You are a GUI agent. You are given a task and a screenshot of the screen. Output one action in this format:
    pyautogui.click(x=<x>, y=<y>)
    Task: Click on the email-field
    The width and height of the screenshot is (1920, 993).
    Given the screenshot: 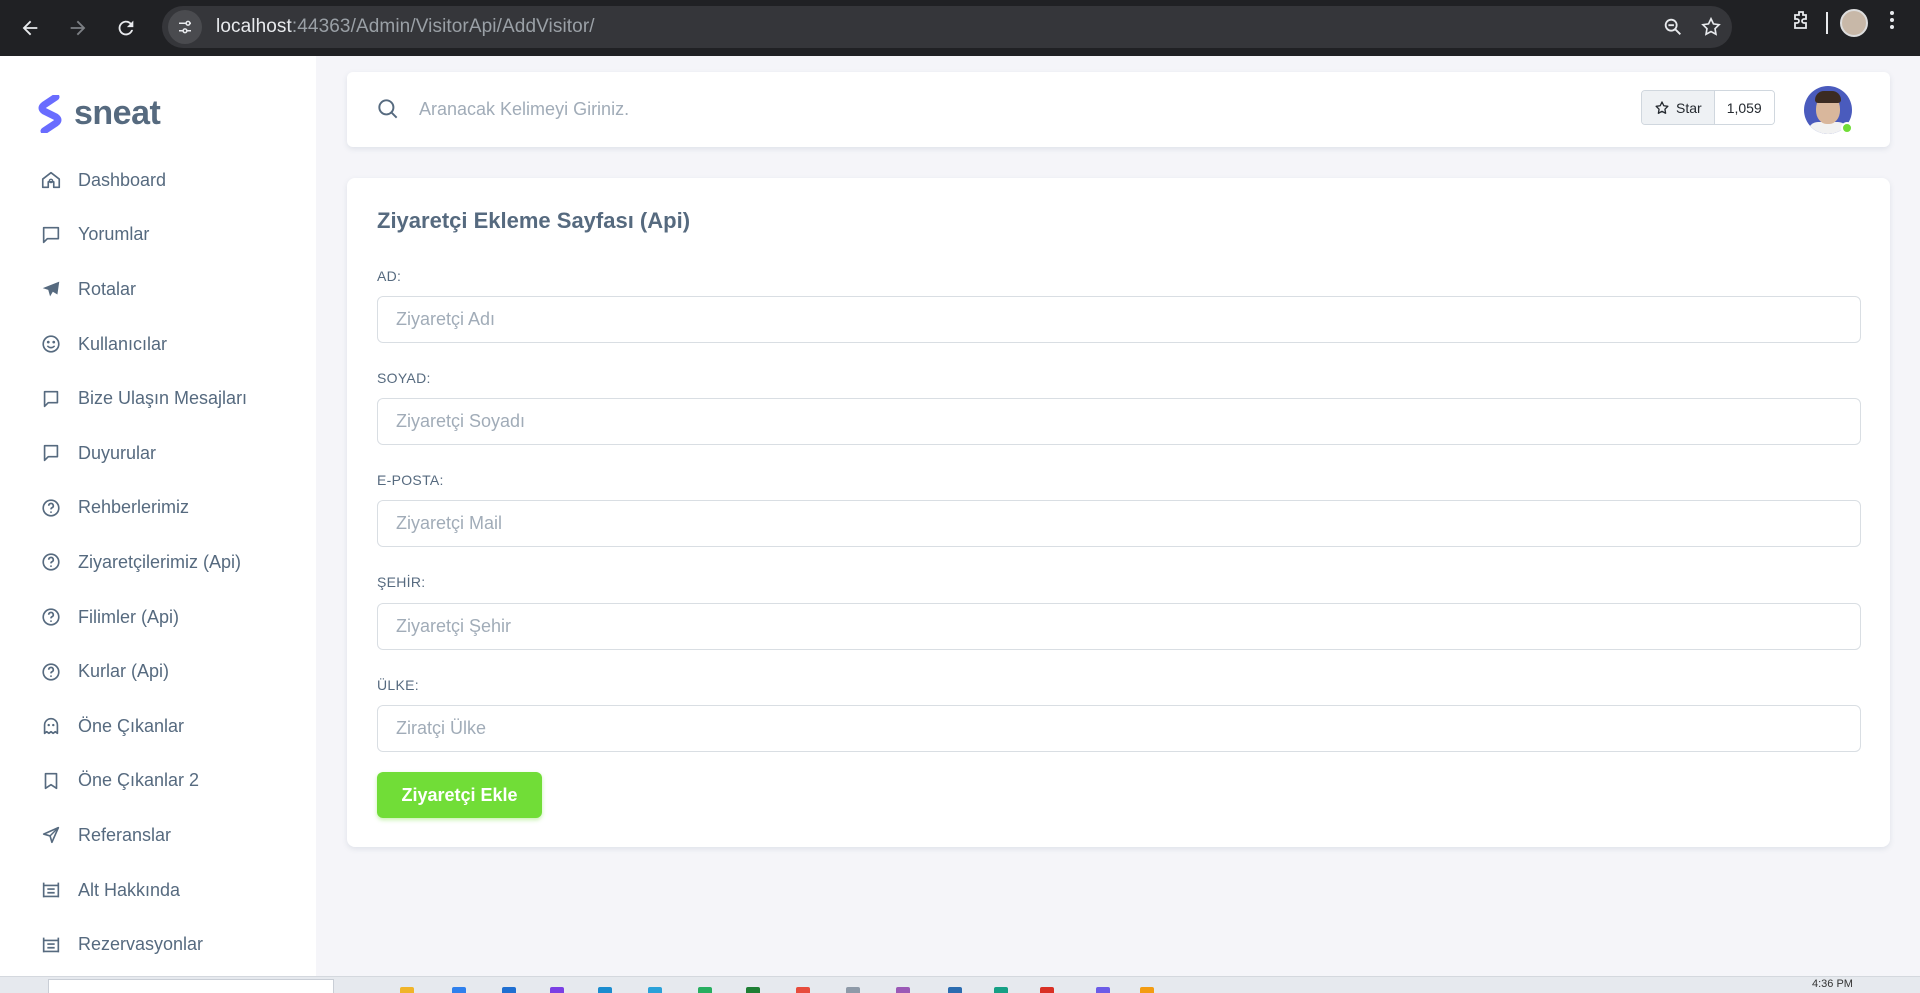 What is the action you would take?
    pyautogui.click(x=1119, y=523)
    